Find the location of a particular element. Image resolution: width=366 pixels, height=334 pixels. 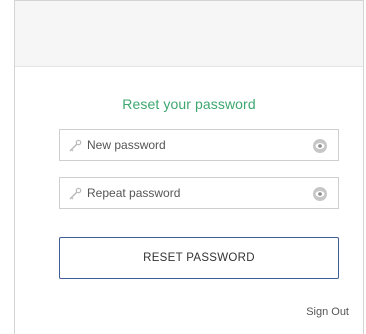

new-password-field is located at coordinates (199, 145).